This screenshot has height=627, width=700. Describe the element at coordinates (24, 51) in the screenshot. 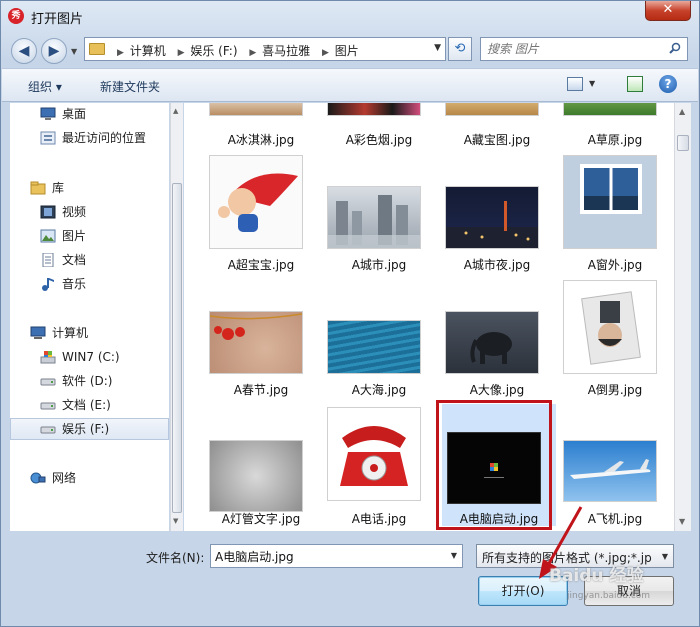

I see `back-button: ◀` at that location.